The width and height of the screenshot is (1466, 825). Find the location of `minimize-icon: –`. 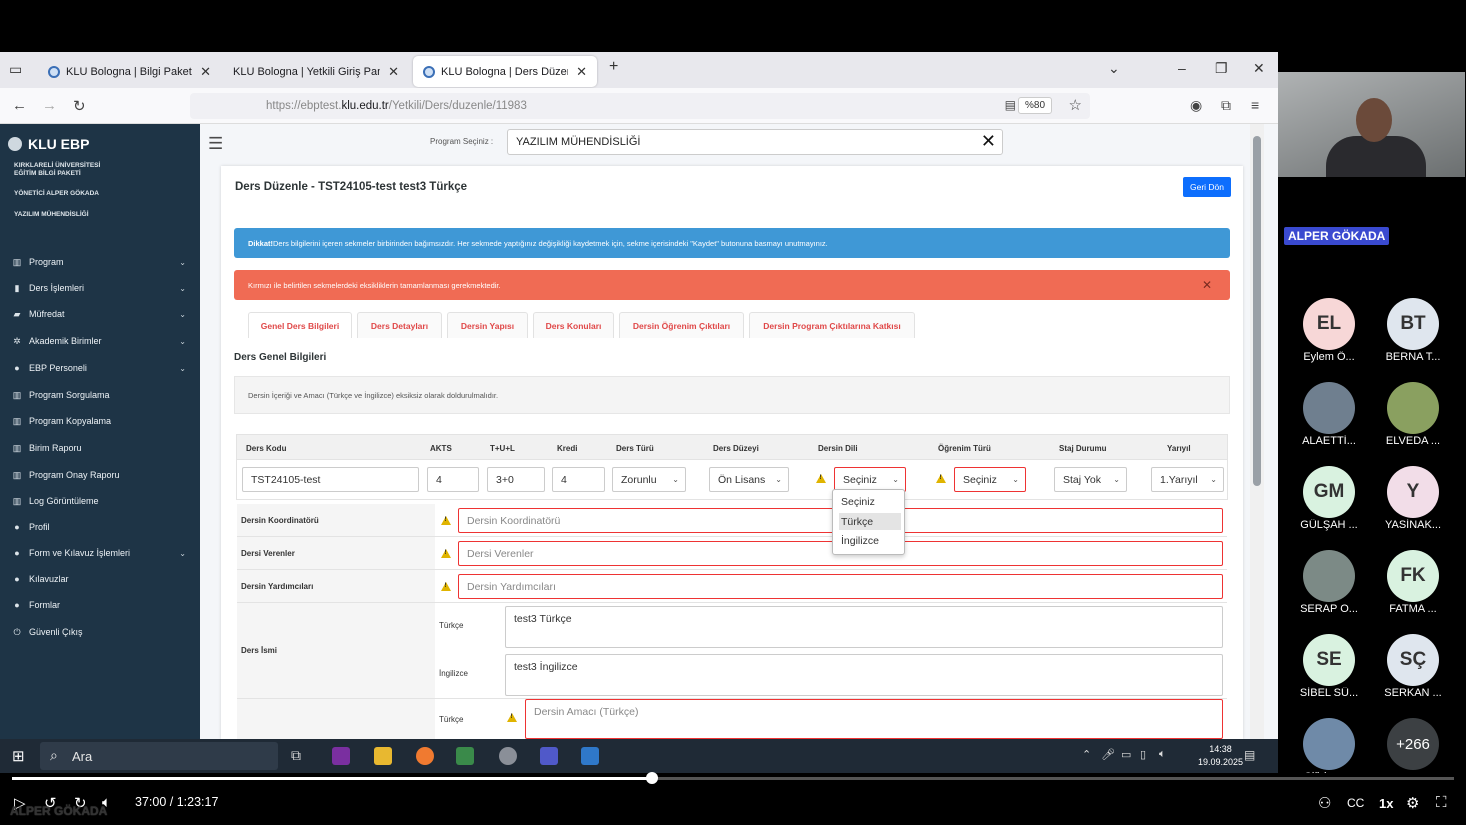

minimize-icon: – is located at coordinates (1182, 68).